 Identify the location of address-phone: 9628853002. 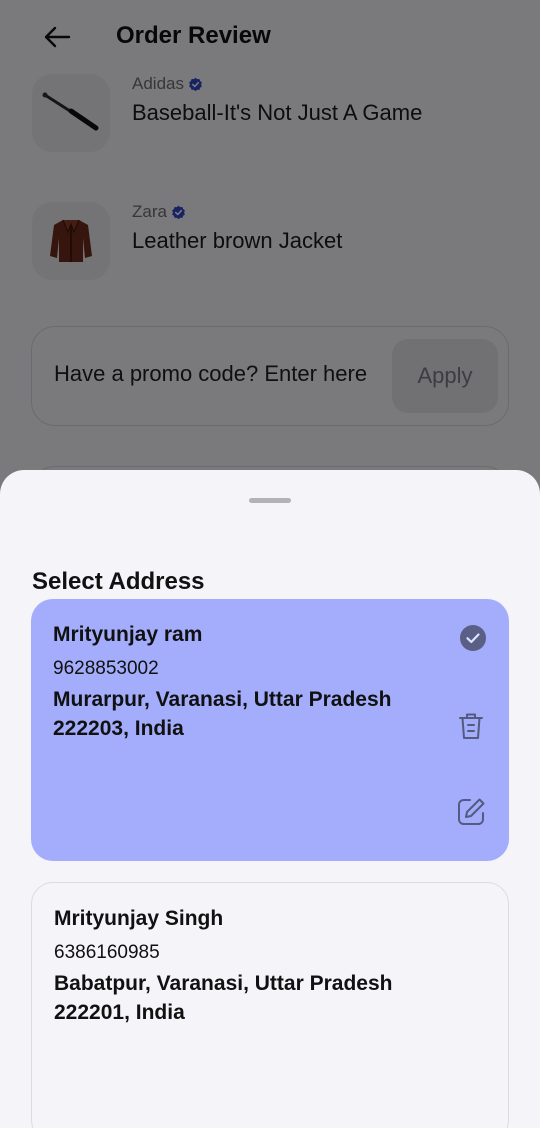
(106, 668).